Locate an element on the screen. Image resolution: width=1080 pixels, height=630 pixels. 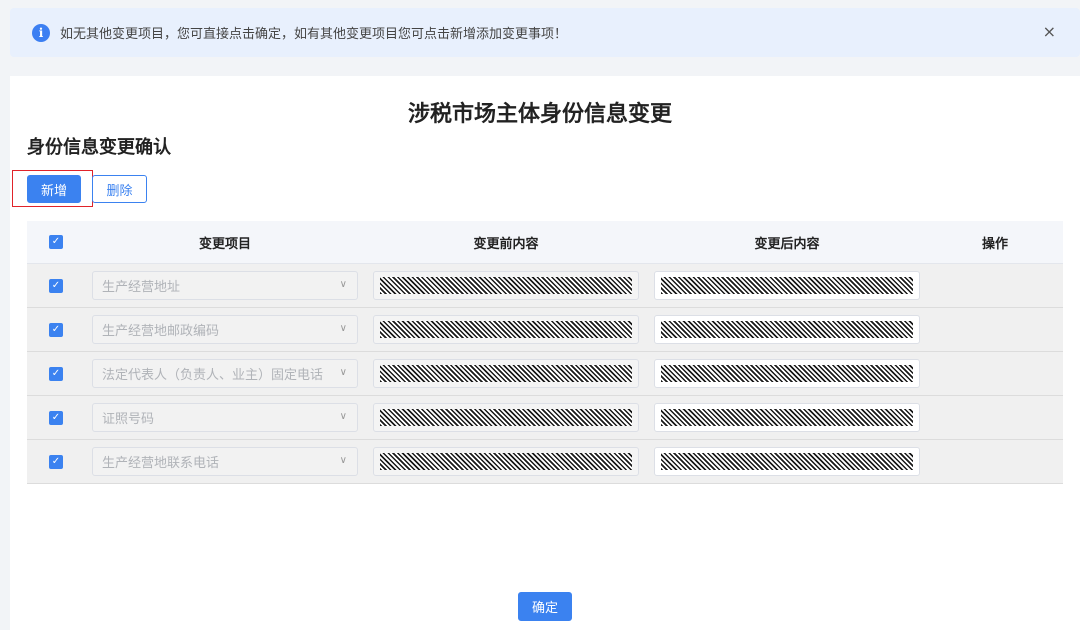
section-title: 身份信息变更确认 is located at coordinates (99, 147).